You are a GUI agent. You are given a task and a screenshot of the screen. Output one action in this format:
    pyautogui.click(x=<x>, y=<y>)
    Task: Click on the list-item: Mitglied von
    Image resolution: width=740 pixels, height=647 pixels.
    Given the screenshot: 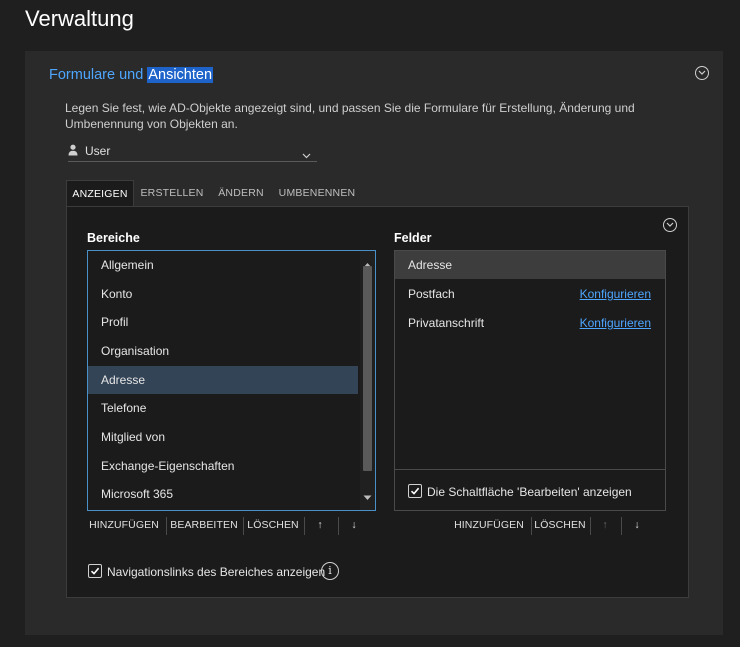 What is the action you would take?
    pyautogui.click(x=223, y=437)
    